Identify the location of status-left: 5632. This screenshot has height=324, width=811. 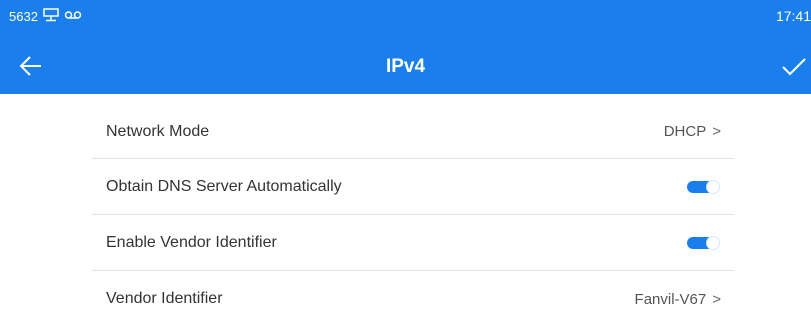
(45, 16).